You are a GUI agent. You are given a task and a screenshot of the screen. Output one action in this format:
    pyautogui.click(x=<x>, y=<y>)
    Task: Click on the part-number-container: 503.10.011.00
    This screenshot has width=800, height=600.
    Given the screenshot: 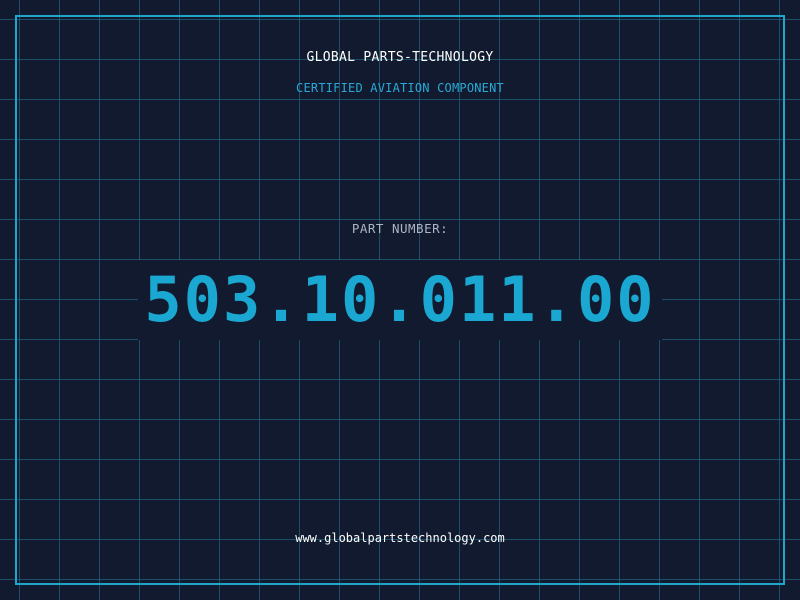 What is the action you would take?
    pyautogui.click(x=400, y=300)
    